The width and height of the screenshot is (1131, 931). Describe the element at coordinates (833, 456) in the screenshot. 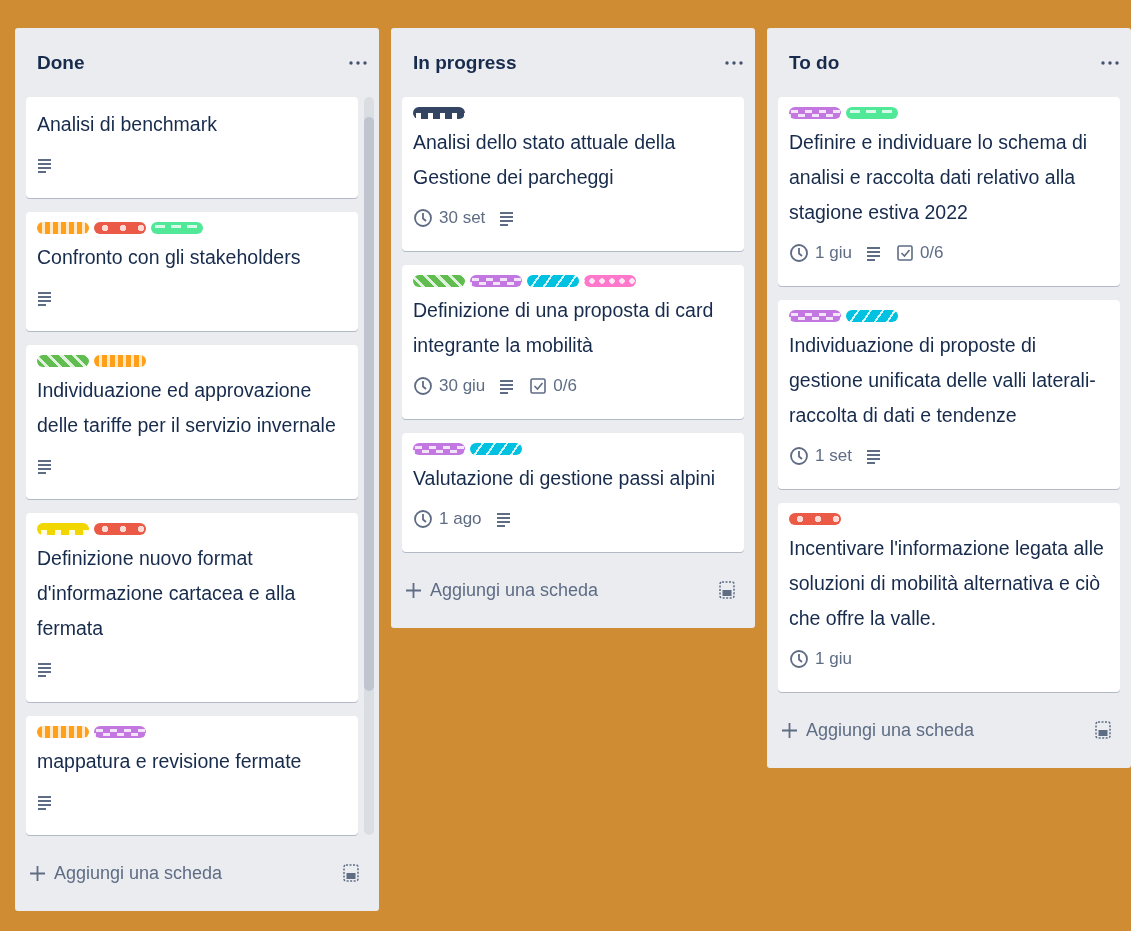

I see `due-date: 1 set` at that location.